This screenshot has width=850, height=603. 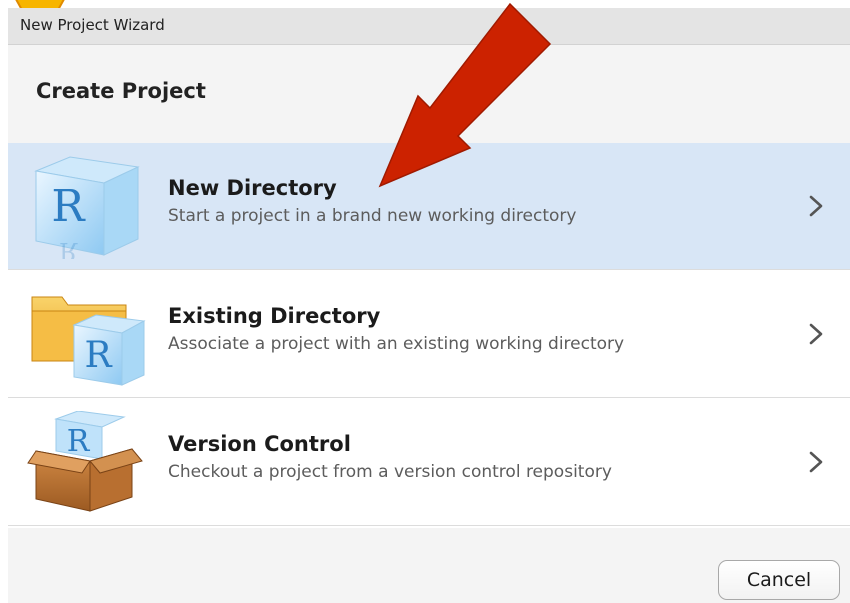 What do you see at coordinates (779, 580) in the screenshot?
I see `cancel-button: Cancel` at bounding box center [779, 580].